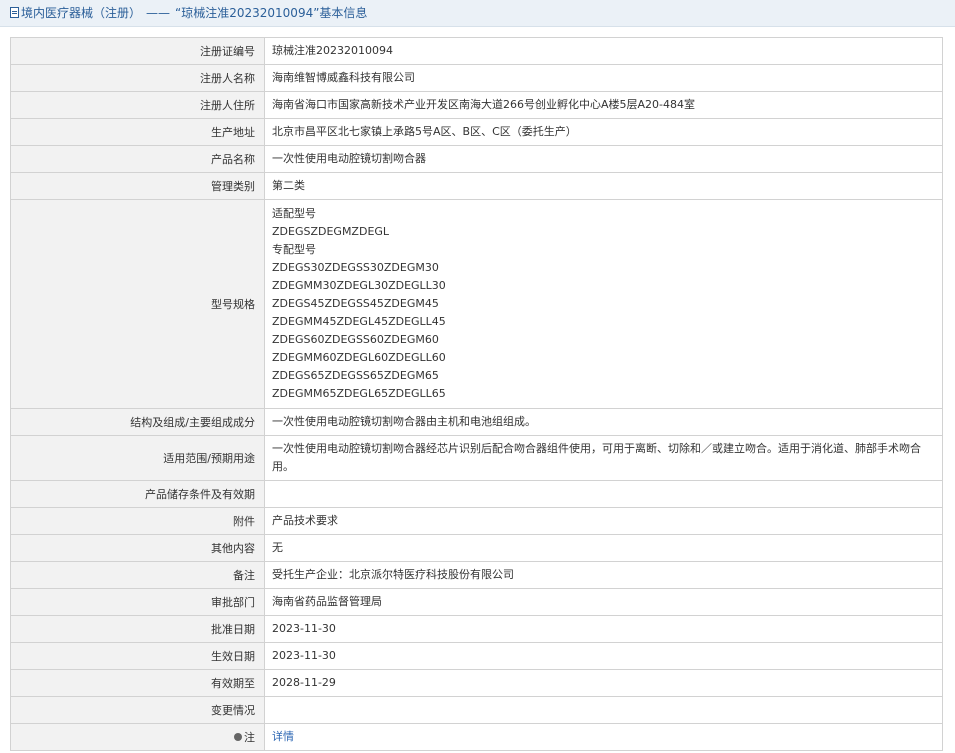  What do you see at coordinates (137, 304) in the screenshot?
I see `models-label: 型号规格` at bounding box center [137, 304].